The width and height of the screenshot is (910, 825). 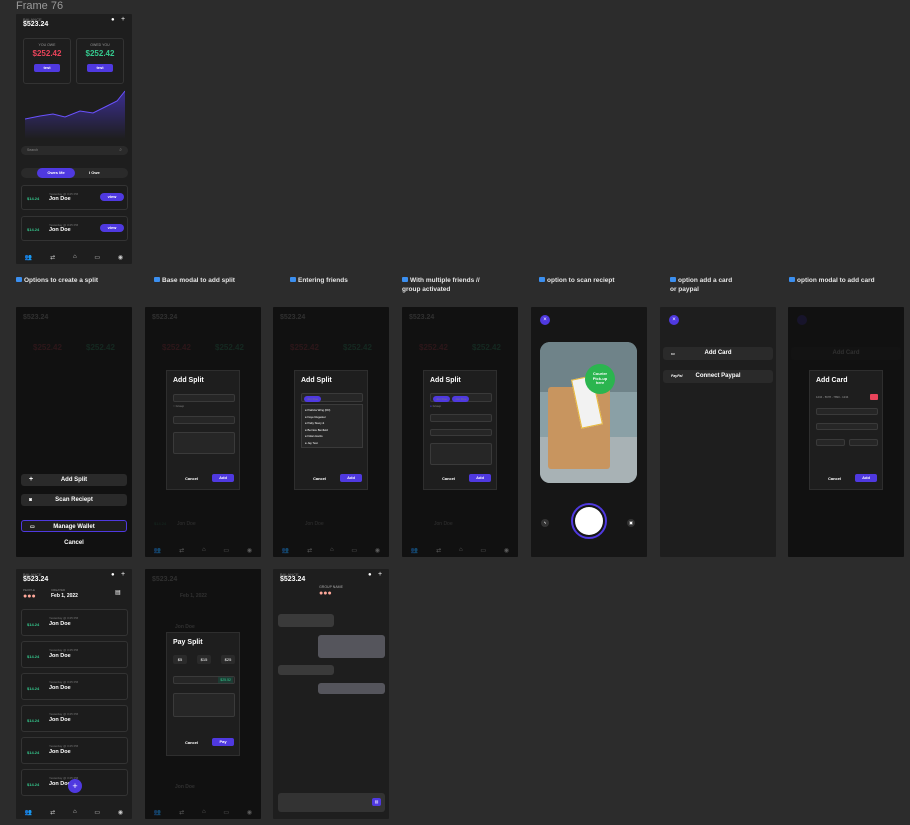 I want to click on tab-i-owe: I Owe, so click(x=94, y=172).